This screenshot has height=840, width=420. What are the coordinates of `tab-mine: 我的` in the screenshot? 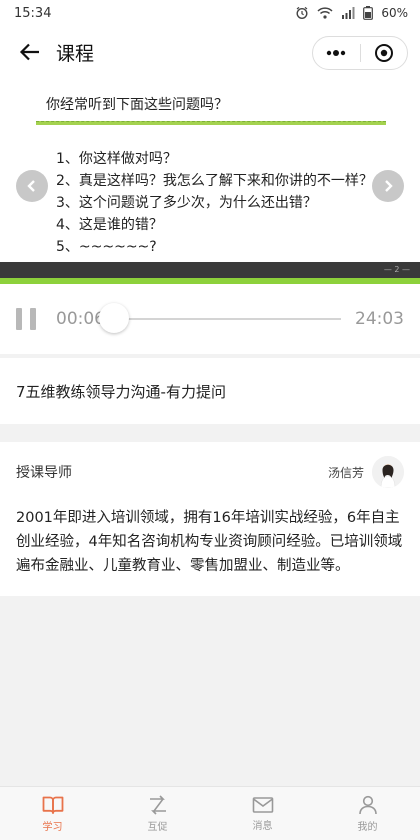 It's located at (367, 813).